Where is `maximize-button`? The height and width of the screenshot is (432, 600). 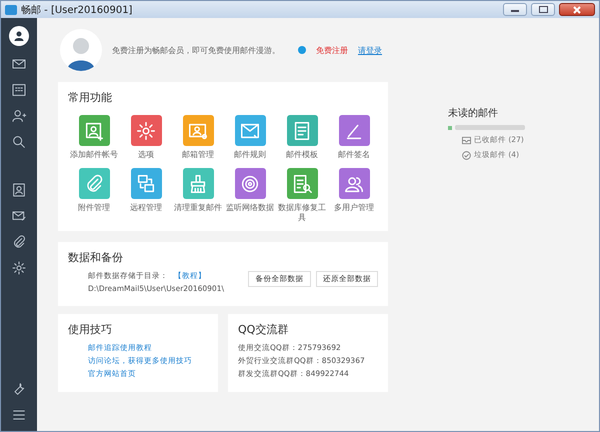 maximize-button is located at coordinates (543, 9).